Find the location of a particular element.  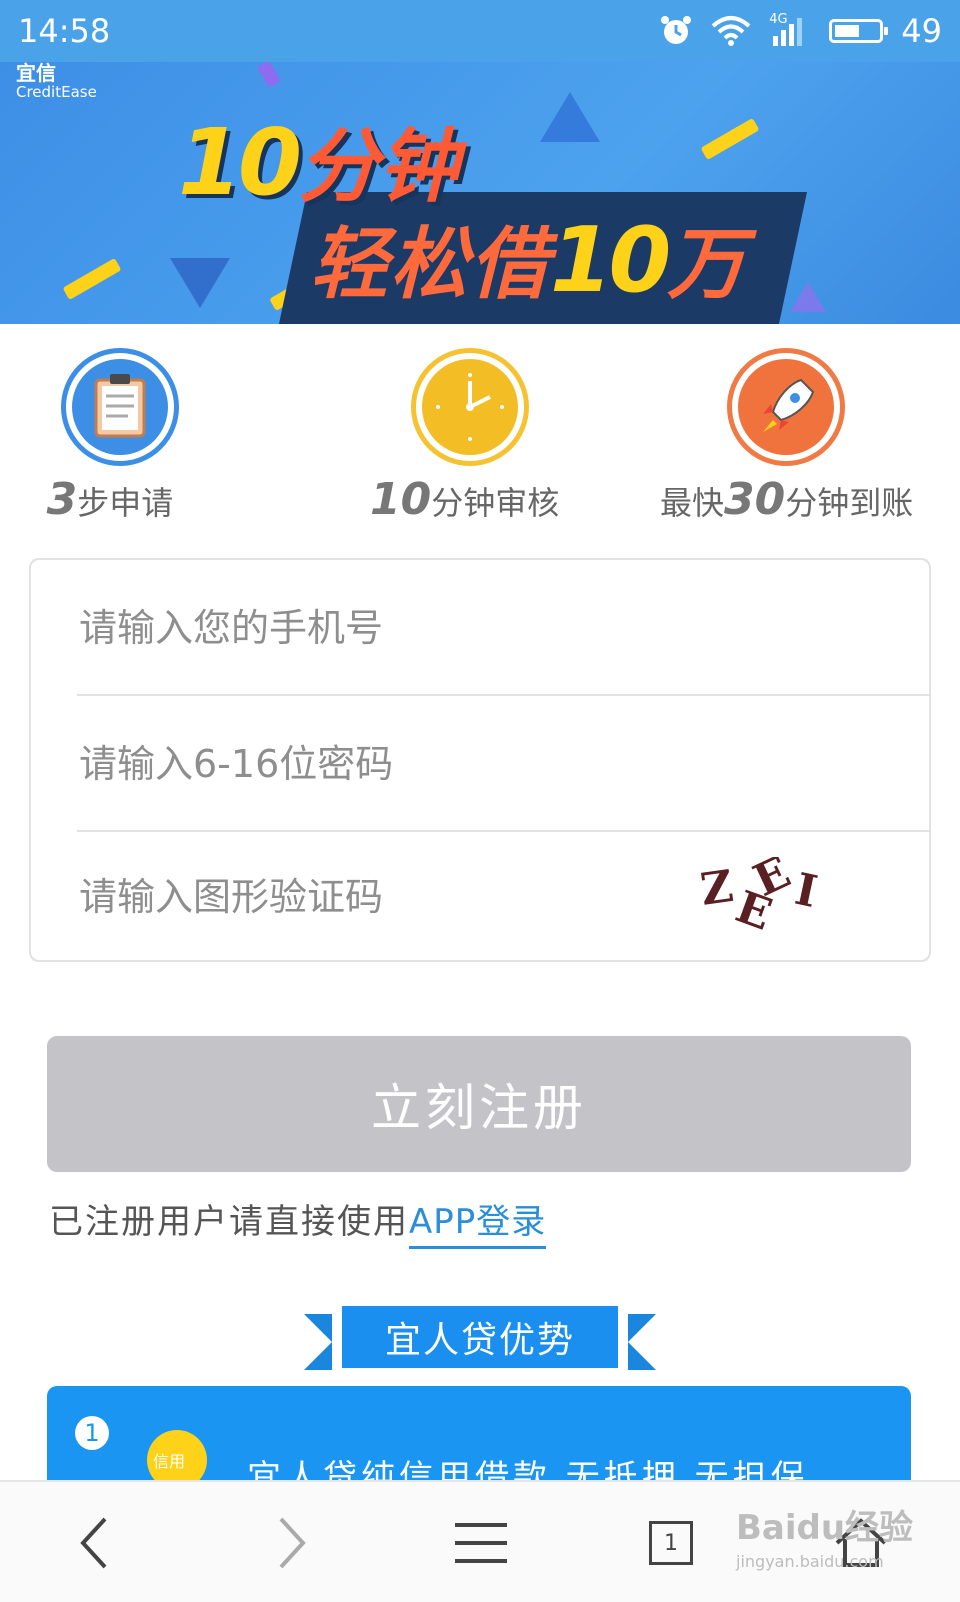

feature-payout-label: 最快30分钟到账 is located at coordinates (787, 499).